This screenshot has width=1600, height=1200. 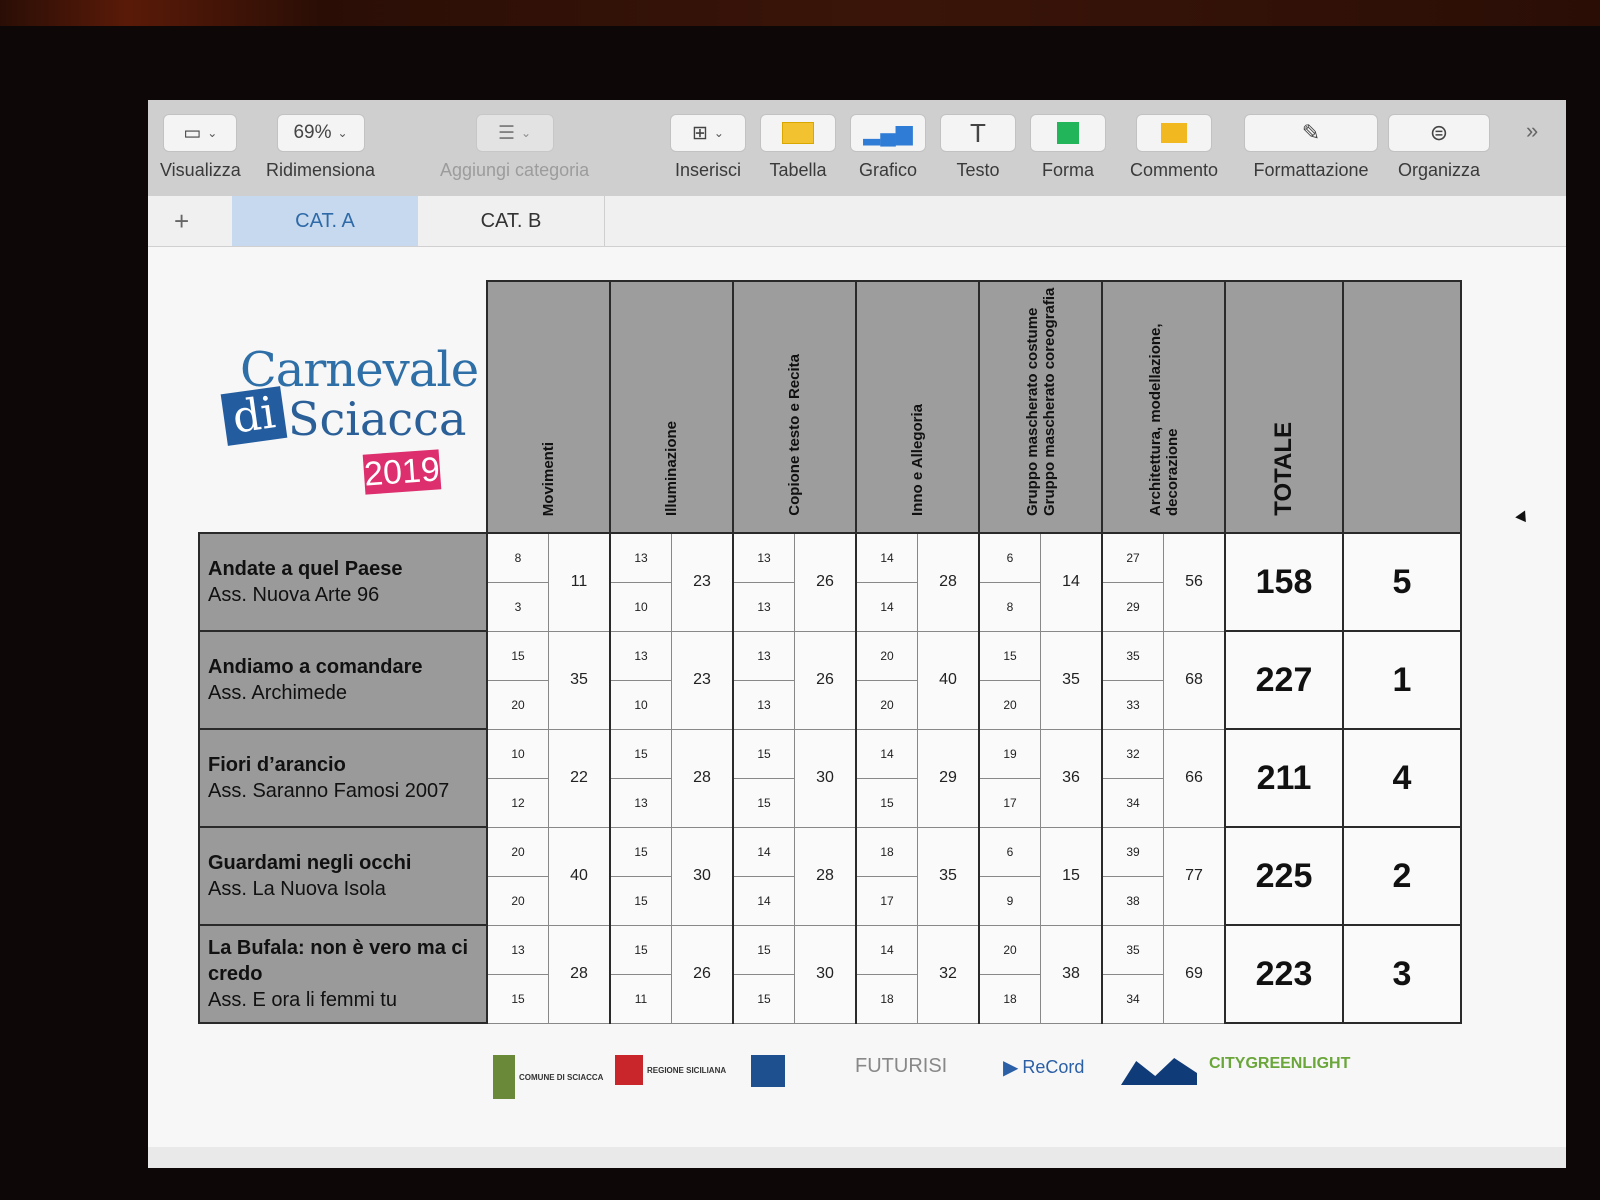 I want to click on category-sum-cell: 11, so click(x=579, y=582).